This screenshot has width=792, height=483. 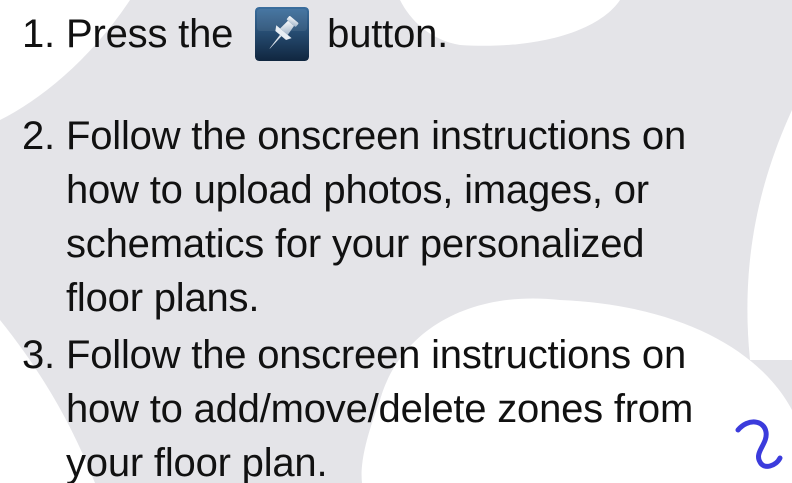 What do you see at coordinates (38, 355) in the screenshot?
I see `step-3-number: 3.` at bounding box center [38, 355].